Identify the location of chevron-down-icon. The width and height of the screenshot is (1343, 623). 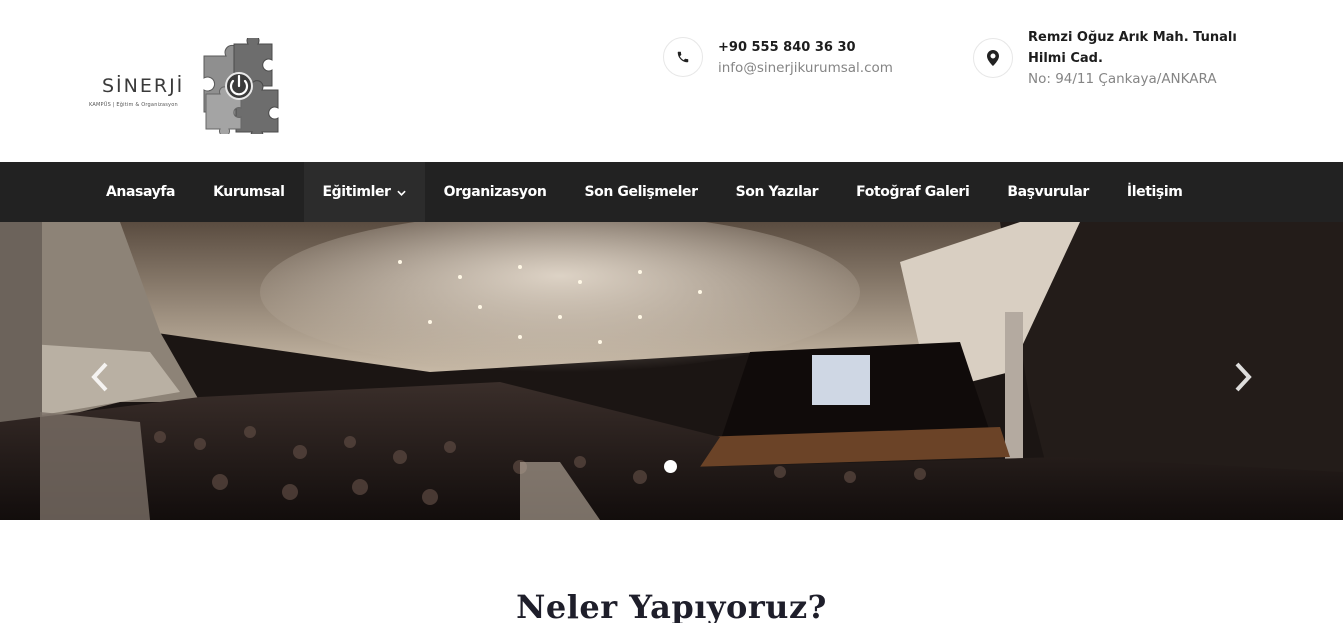
(401, 192).